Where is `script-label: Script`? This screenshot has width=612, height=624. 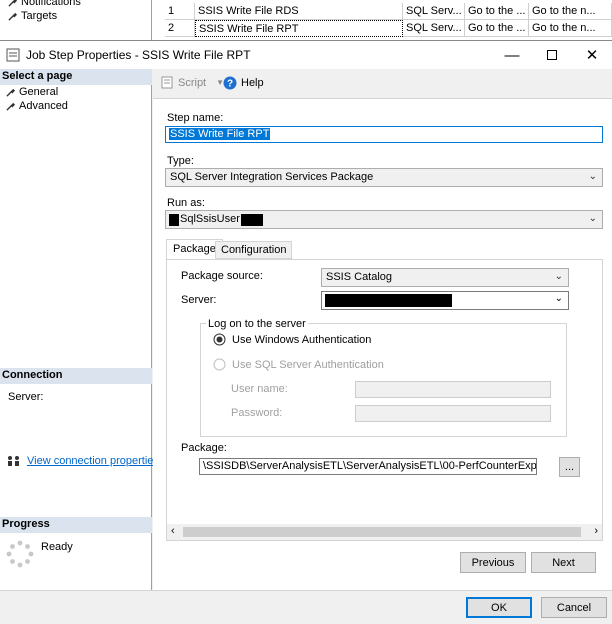 script-label: Script is located at coordinates (192, 82).